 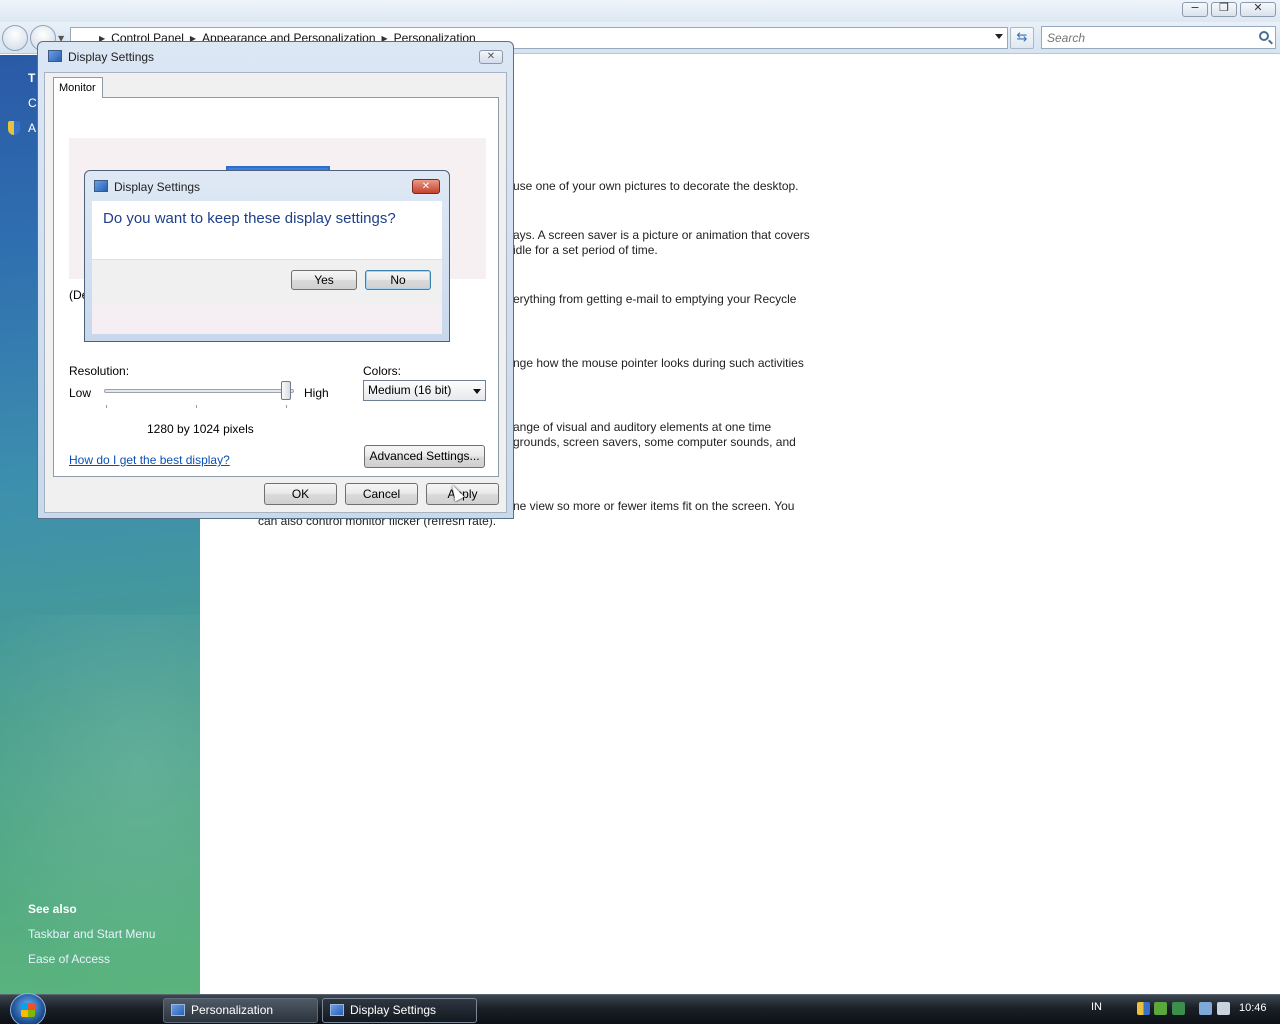 I want to click on resolution-slider, so click(x=199, y=391).